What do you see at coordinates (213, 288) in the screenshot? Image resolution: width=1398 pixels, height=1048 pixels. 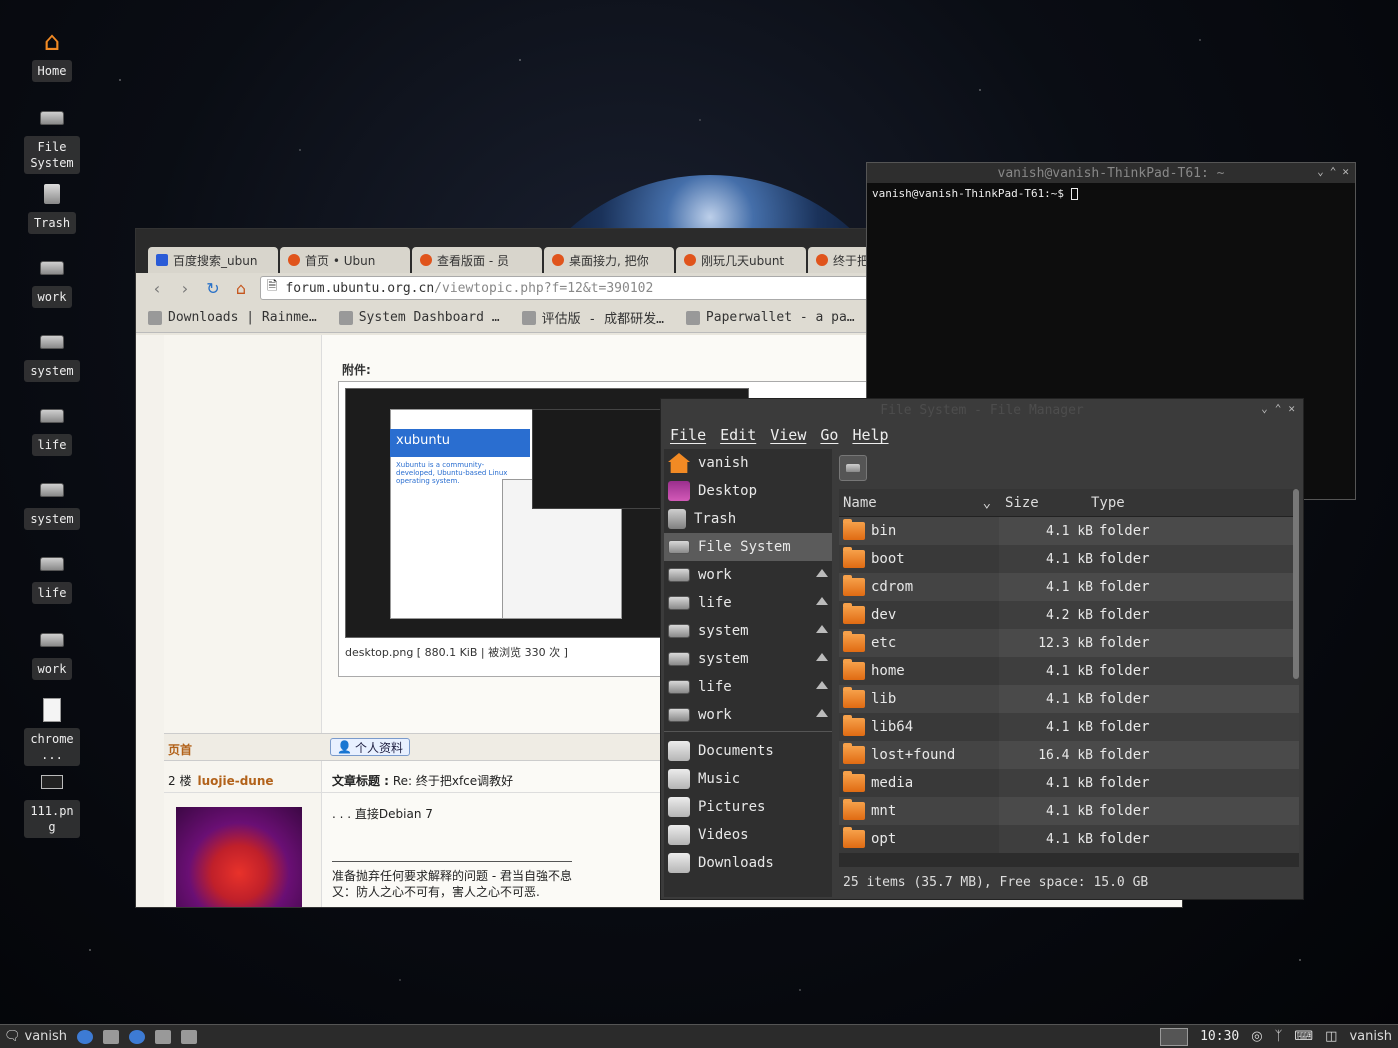 I see `reload-icon: ↻` at bounding box center [213, 288].